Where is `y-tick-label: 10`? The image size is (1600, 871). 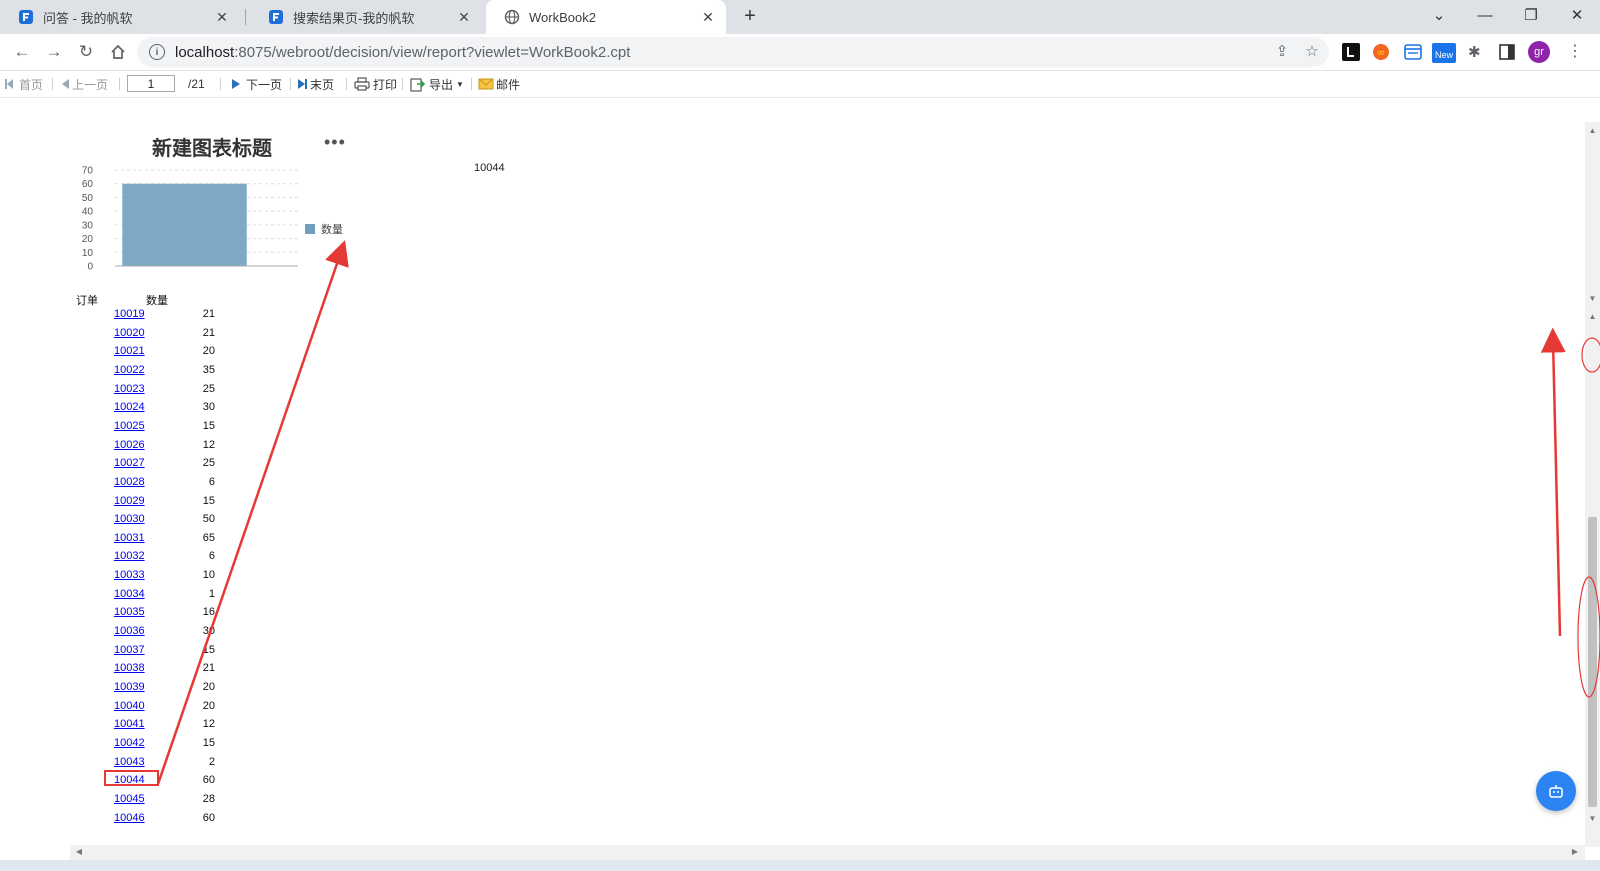 y-tick-label: 10 is located at coordinates (88, 253).